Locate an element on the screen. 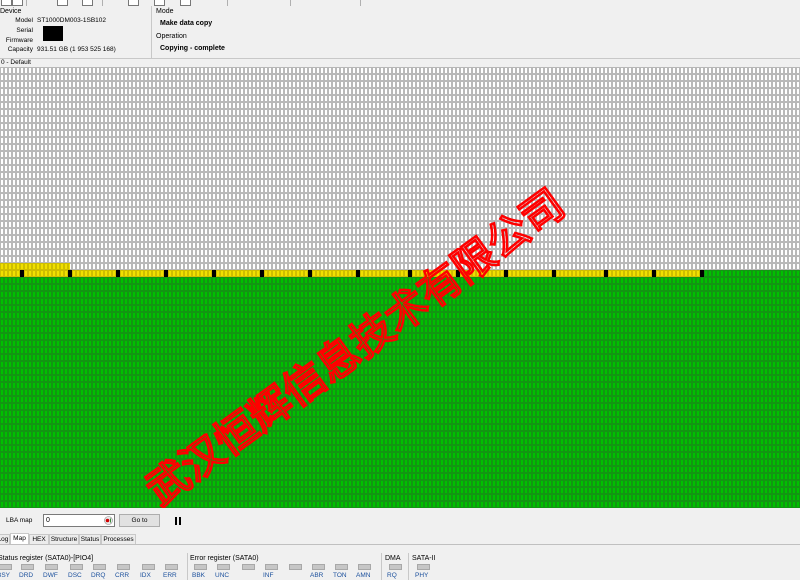 This screenshot has width=800, height=580. status-bit-err: ERR is located at coordinates (170, 575).